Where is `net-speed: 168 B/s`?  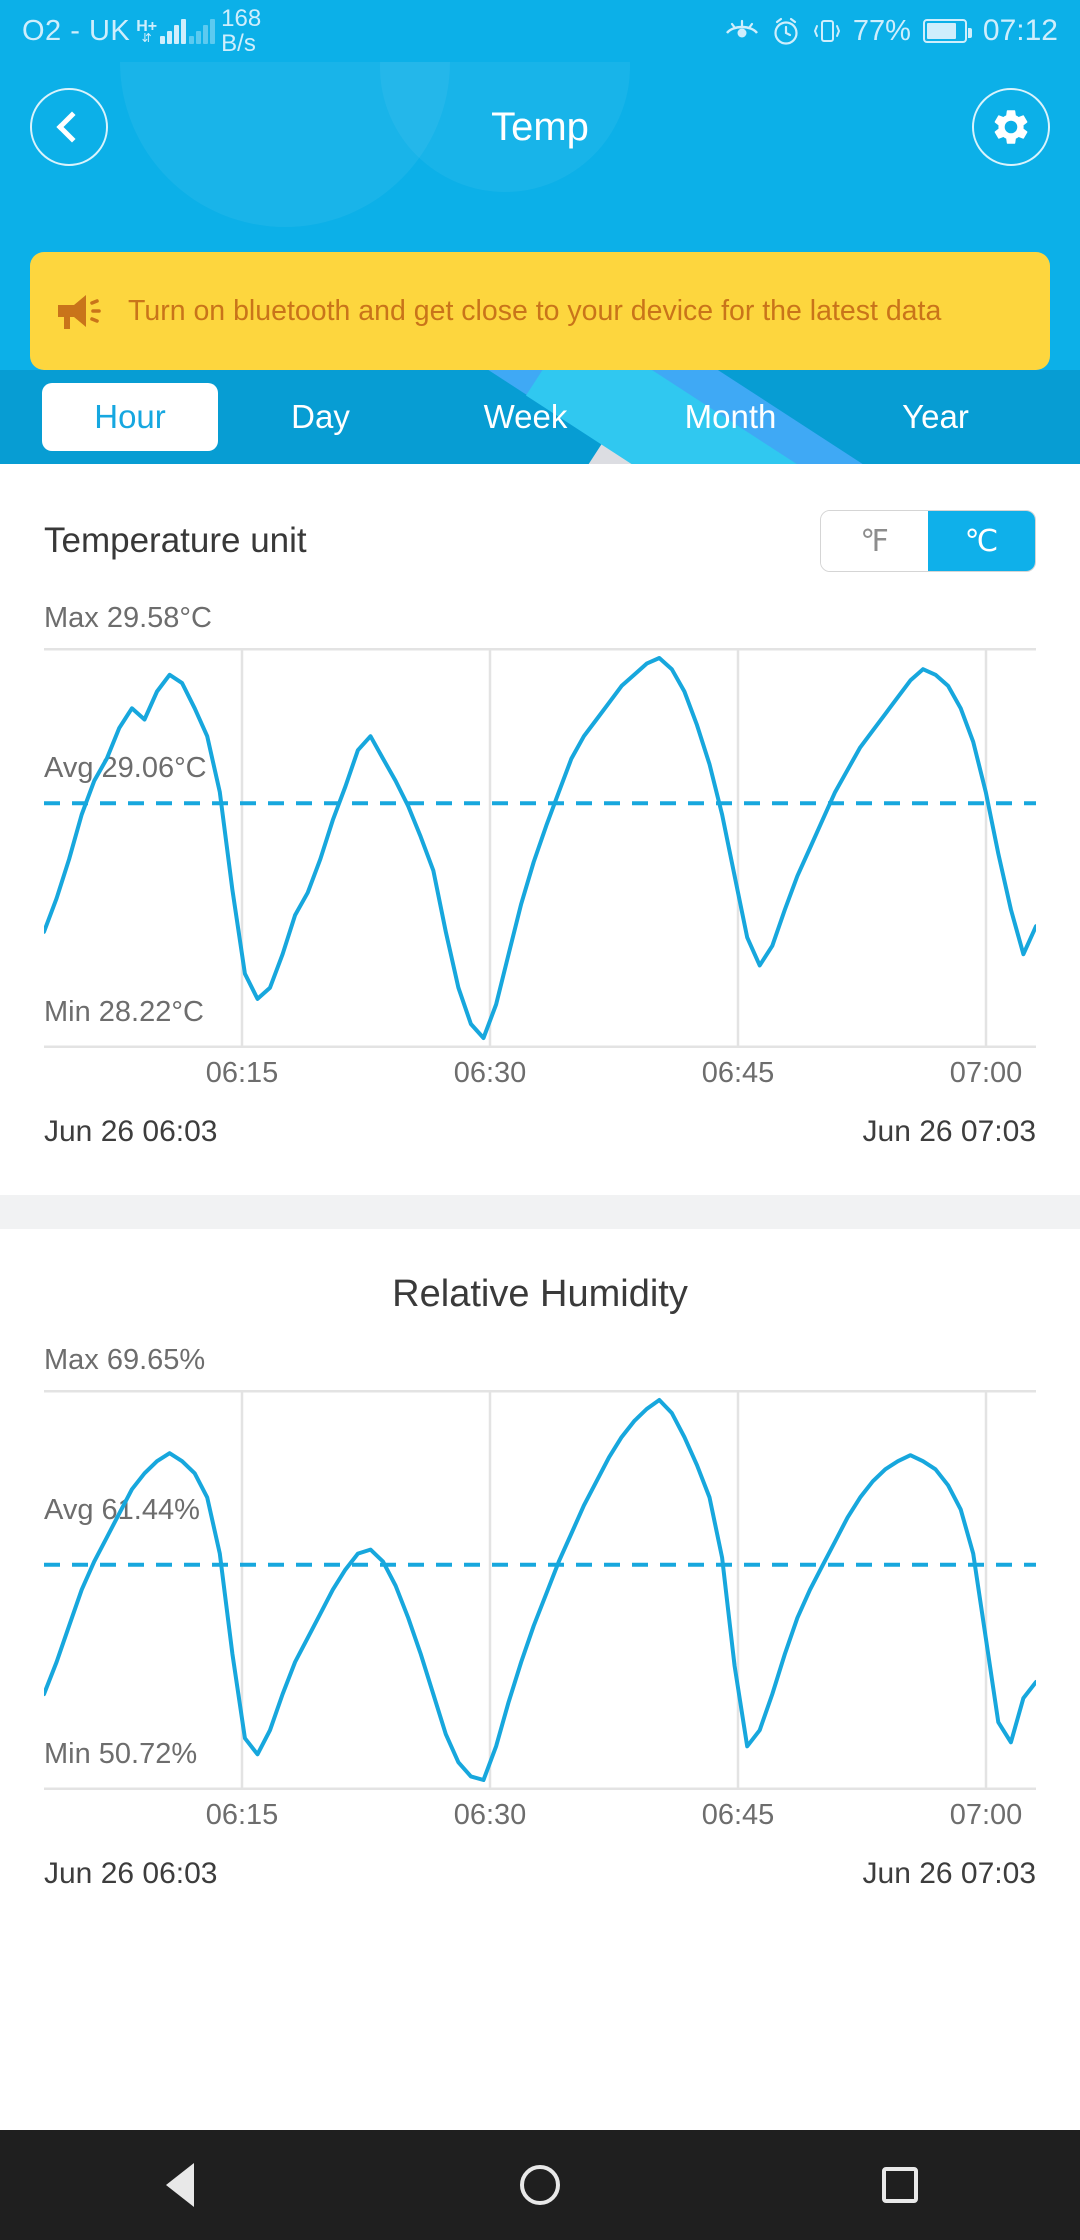 net-speed: 168 B/s is located at coordinates (241, 31).